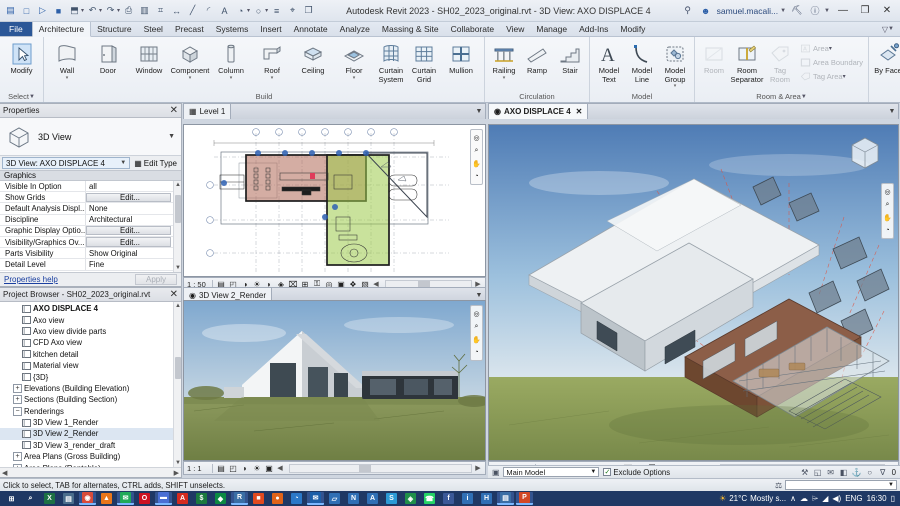  What do you see at coordinates (133, 208) in the screenshot?
I see `property-value: None` at bounding box center [133, 208].